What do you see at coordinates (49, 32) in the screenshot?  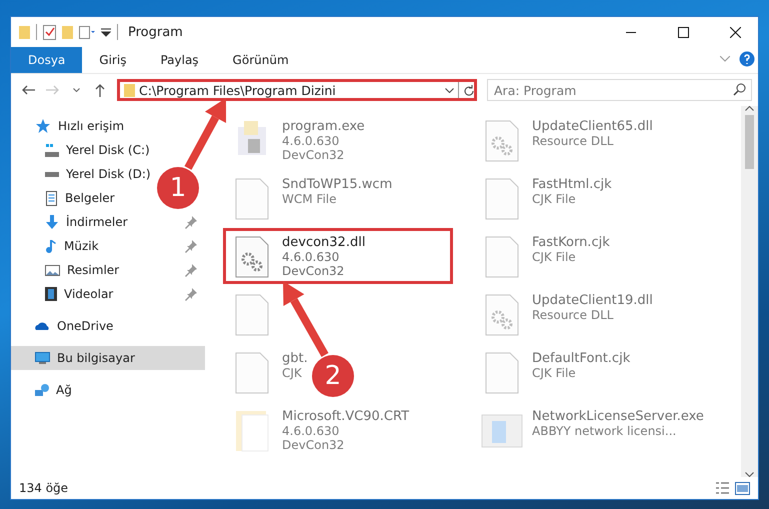 I see `properties-icon` at bounding box center [49, 32].